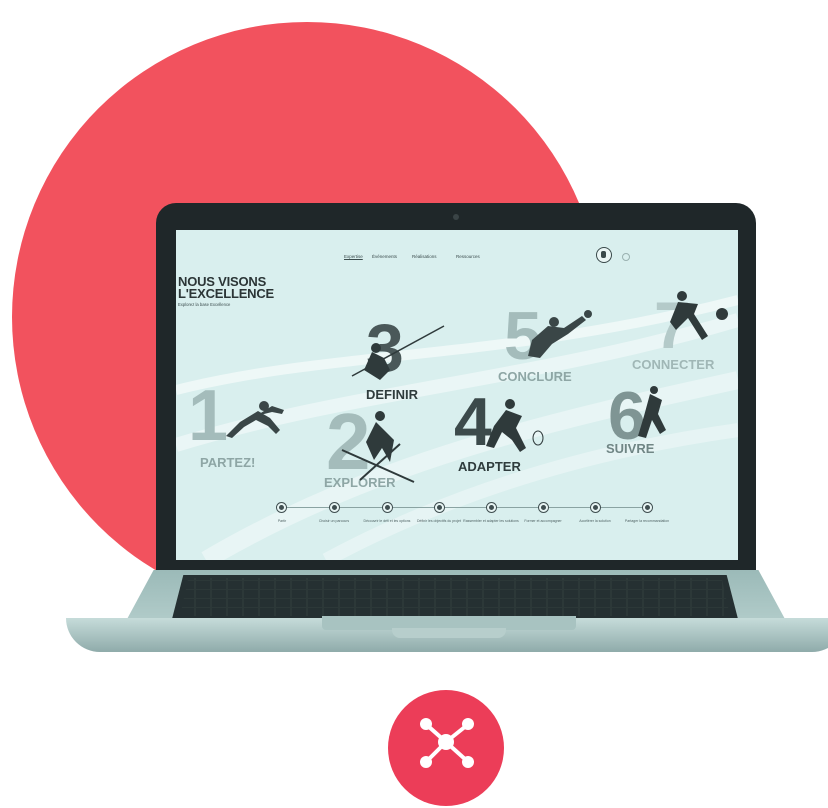  I want to click on network-hub-glyph, so click(447, 743).